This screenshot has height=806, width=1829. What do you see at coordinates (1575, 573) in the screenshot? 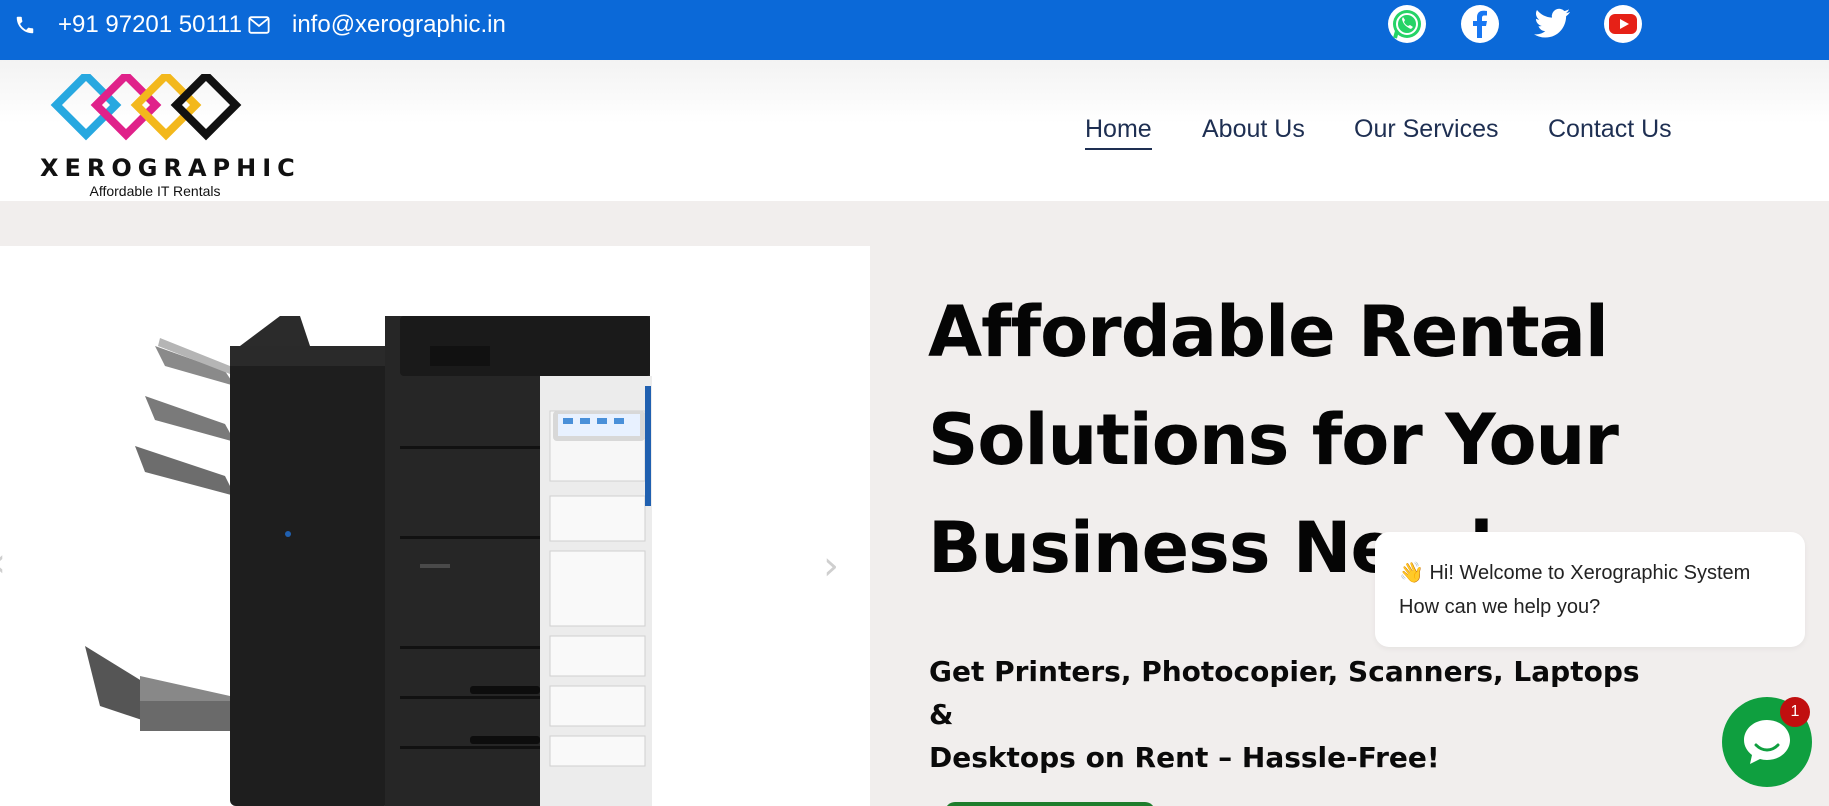
I see `chat-welcome-text: 👋 Hi! Welcome to Xerographic System` at bounding box center [1575, 573].